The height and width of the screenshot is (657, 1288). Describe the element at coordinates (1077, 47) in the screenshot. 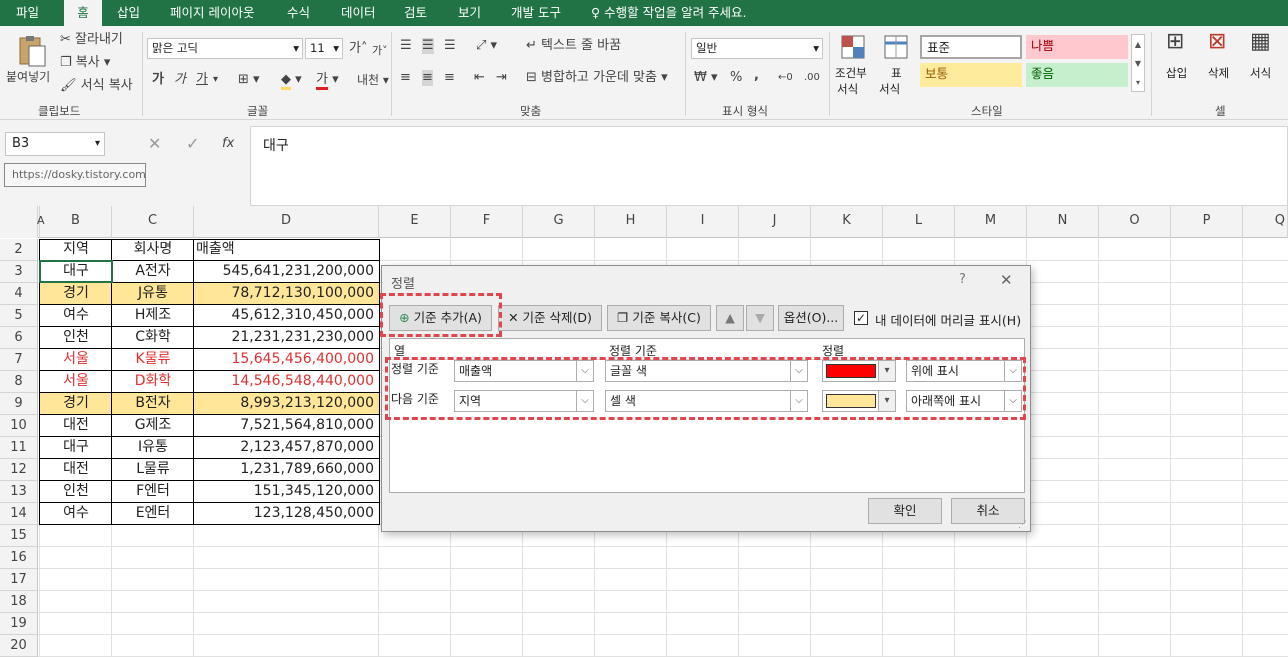

I see `style-bad: 나쁨` at that location.